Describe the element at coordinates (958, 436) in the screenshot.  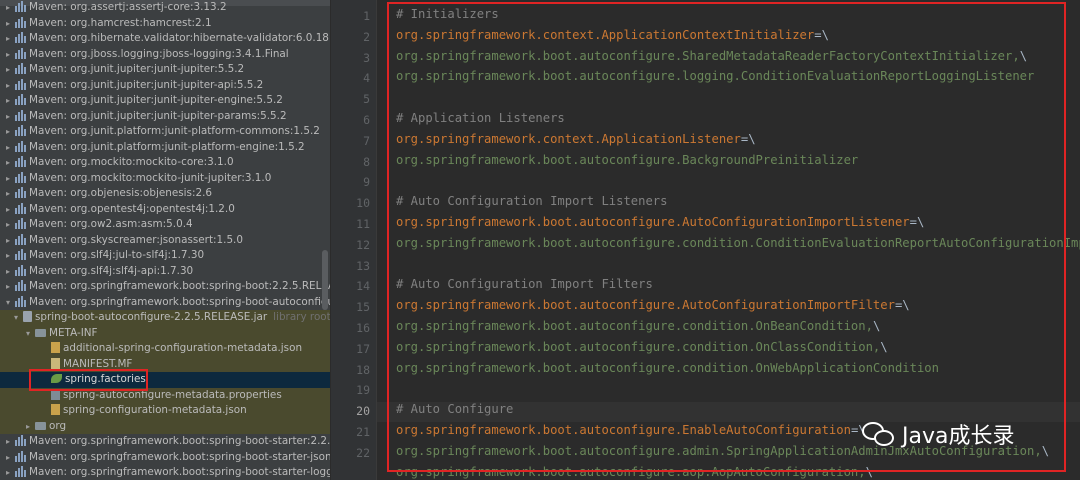
I see `watermark-text: Java成长录` at that location.